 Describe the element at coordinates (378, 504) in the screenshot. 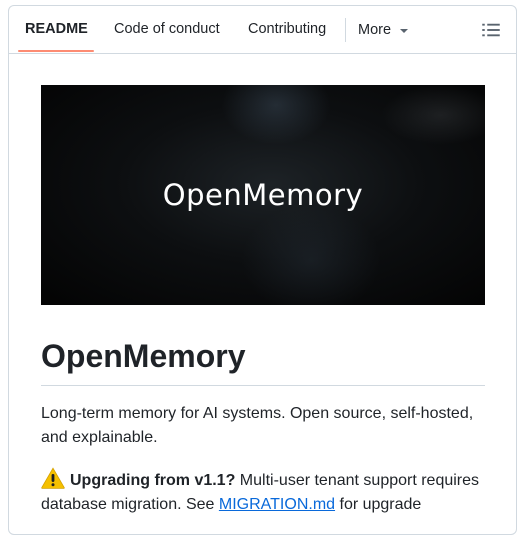

I see `upgrade-notice-text-end: for upgrade` at that location.